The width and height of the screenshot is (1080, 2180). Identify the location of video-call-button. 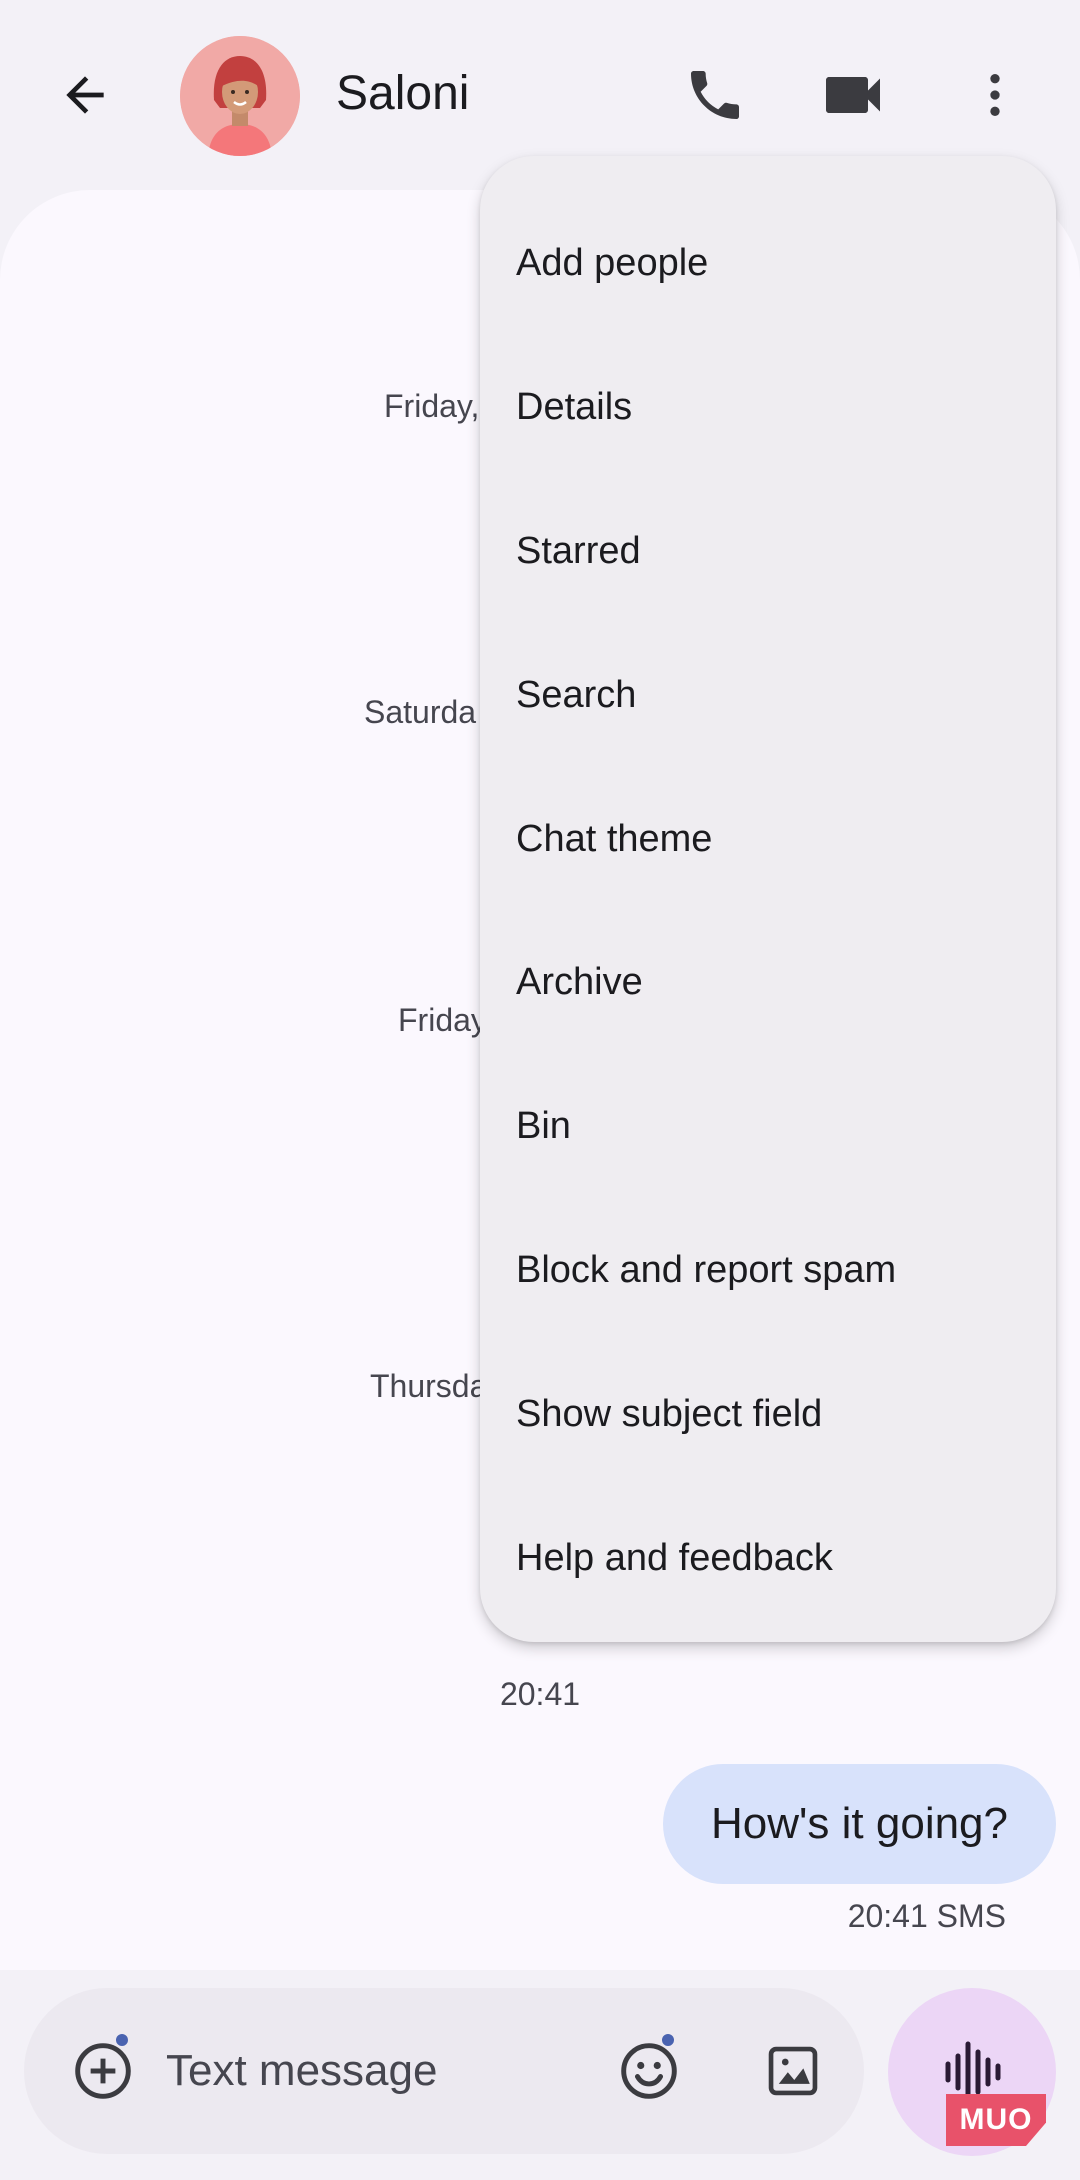
(853, 95).